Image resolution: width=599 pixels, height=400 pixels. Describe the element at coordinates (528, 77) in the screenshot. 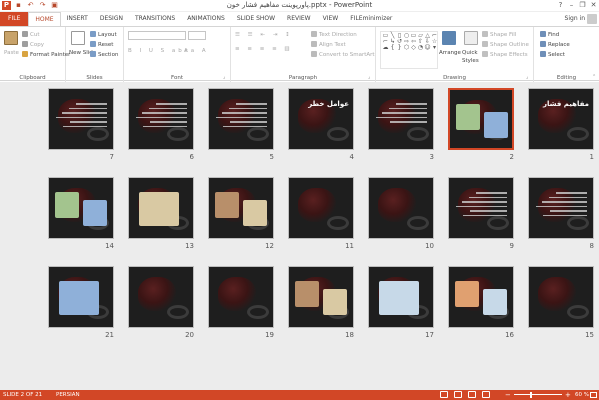

I see `drawing-launcher-icon: ⌟` at that location.